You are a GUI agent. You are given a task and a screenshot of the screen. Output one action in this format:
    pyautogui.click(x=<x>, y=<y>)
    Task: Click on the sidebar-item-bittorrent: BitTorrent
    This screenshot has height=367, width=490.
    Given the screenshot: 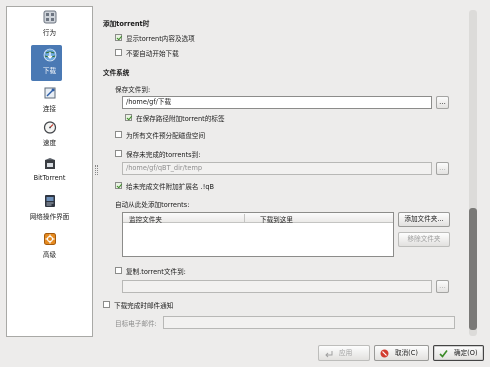 What is the action you would take?
    pyautogui.click(x=49, y=172)
    